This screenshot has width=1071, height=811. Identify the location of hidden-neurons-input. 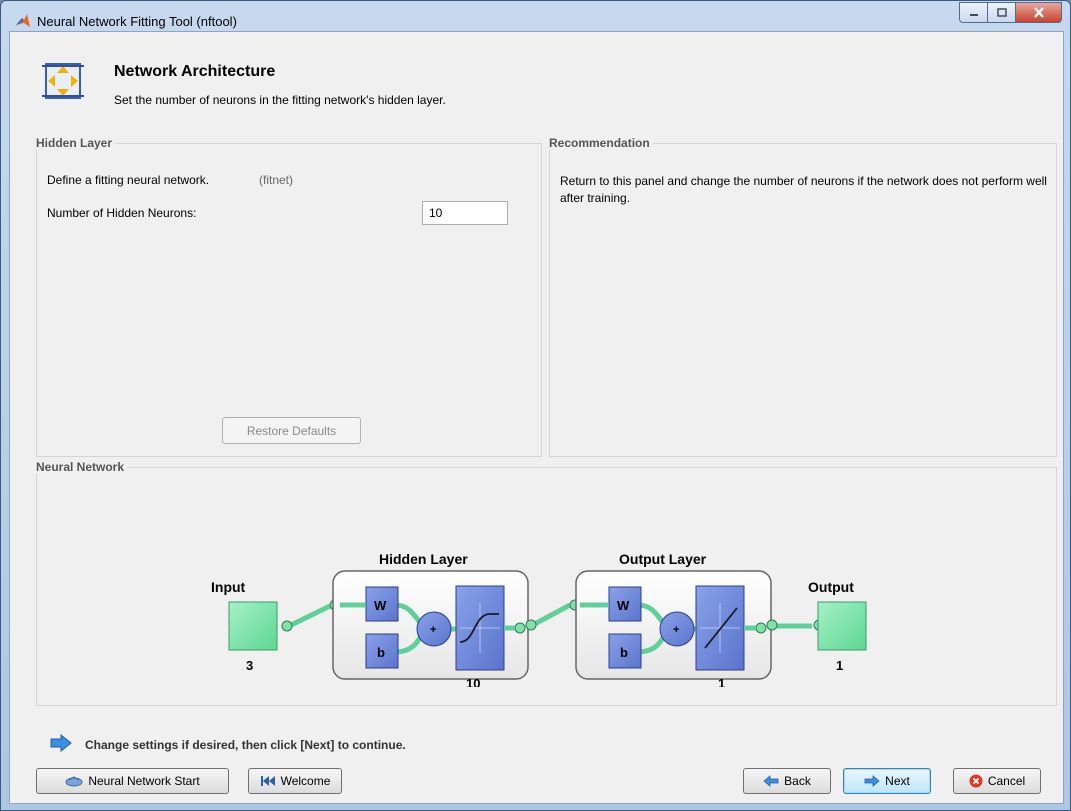
(465, 213).